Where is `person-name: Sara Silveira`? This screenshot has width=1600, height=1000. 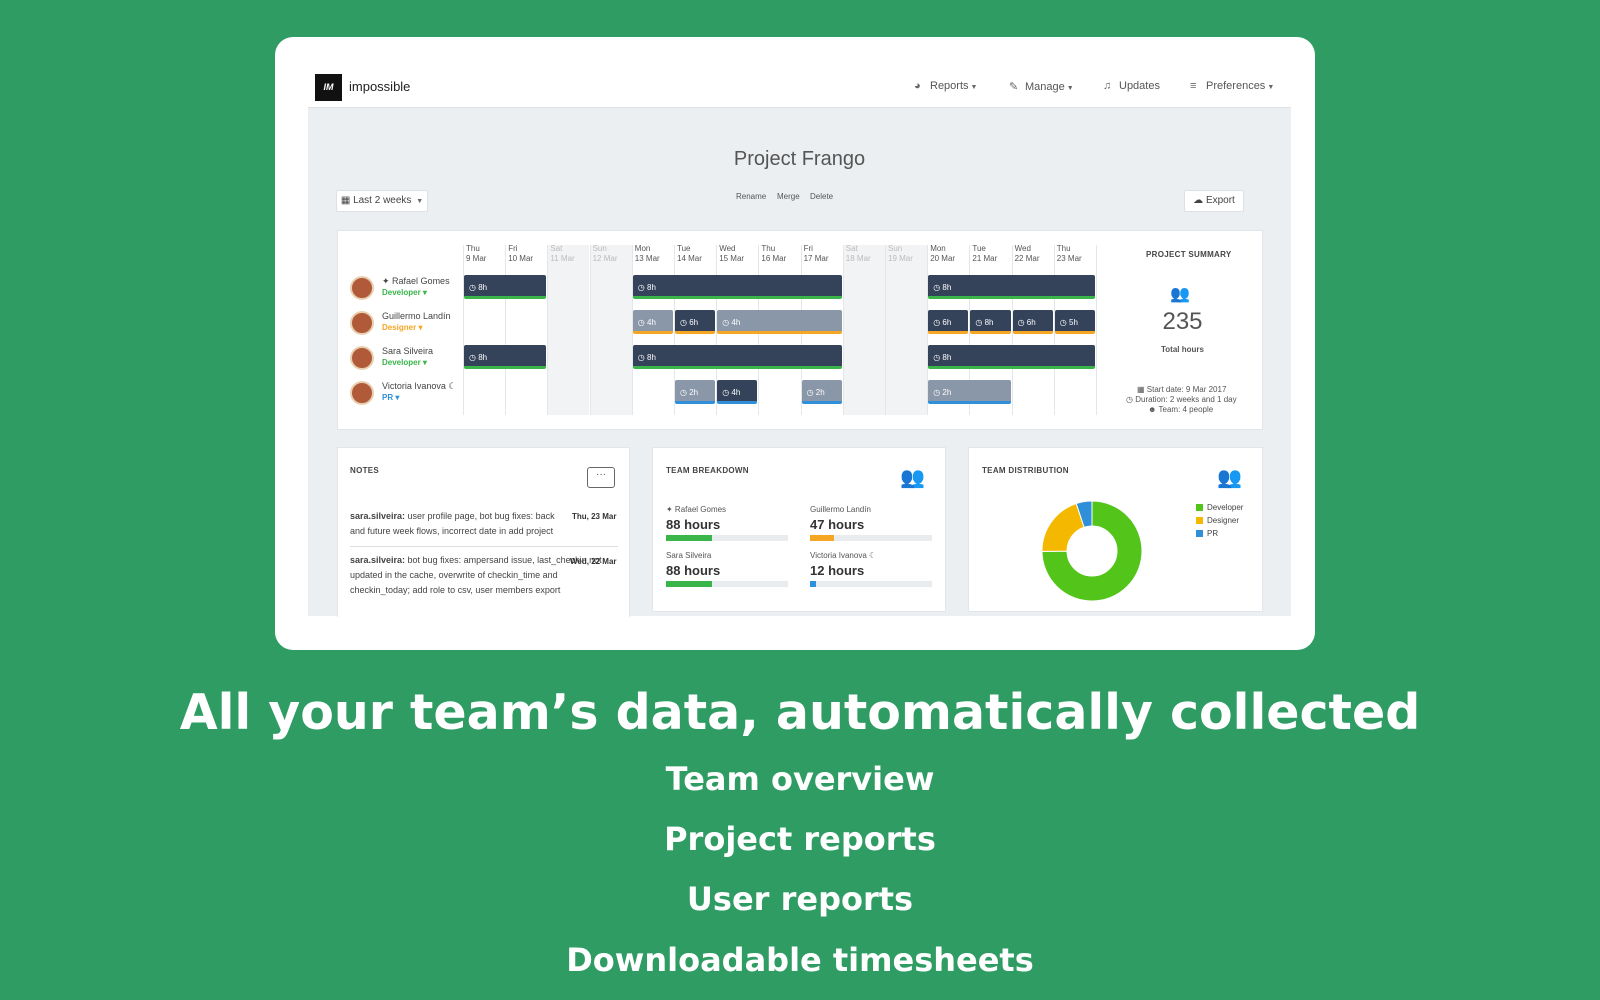
person-name: Sara Silveira is located at coordinates (407, 351).